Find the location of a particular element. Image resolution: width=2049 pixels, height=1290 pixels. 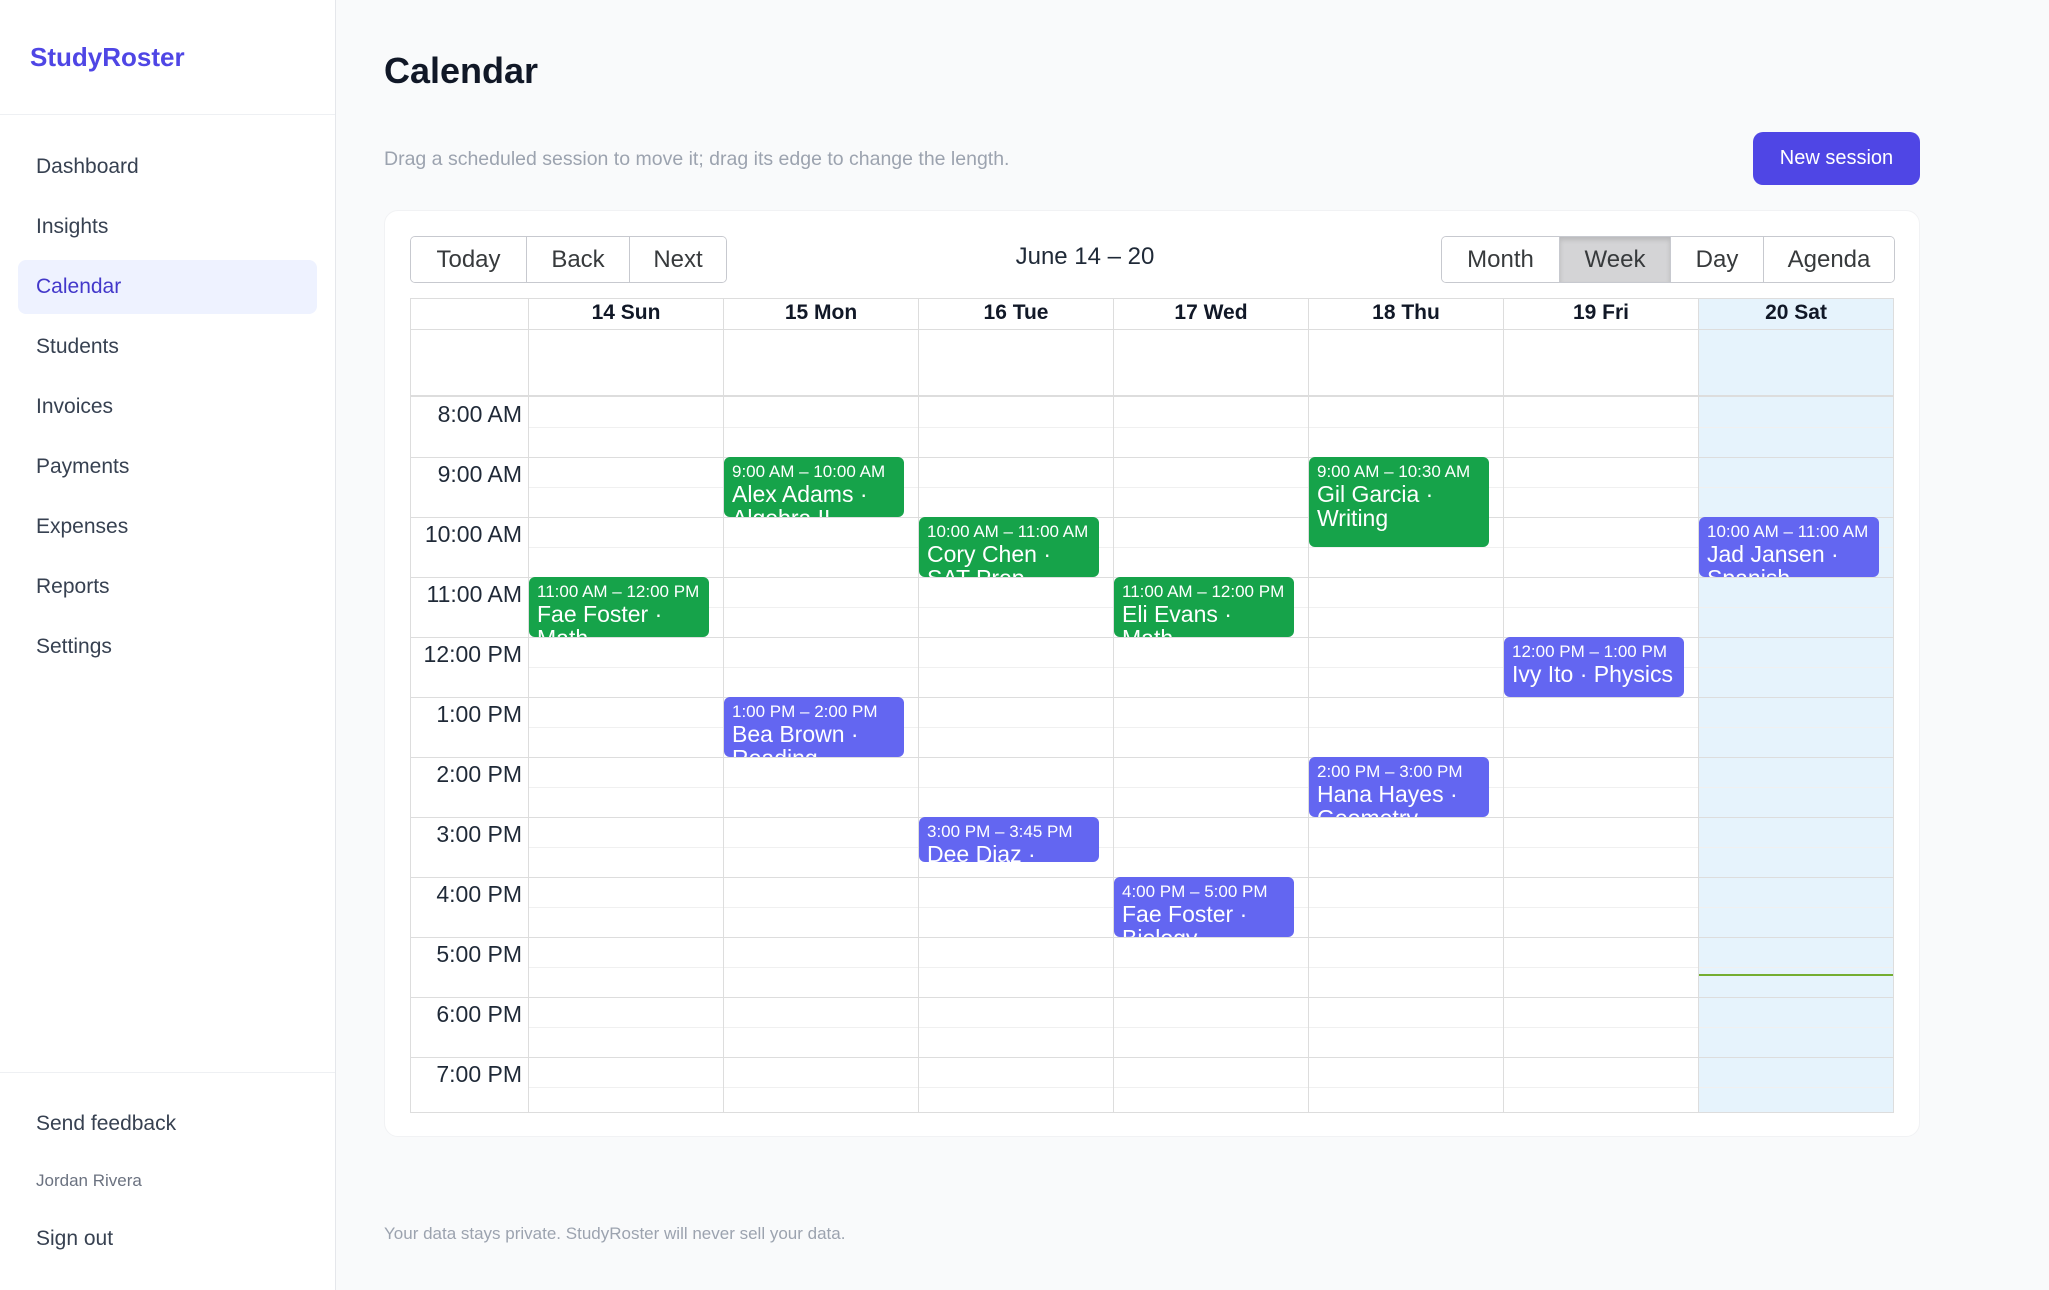

date-range-label: June 14 – 20 is located at coordinates (1085, 256).